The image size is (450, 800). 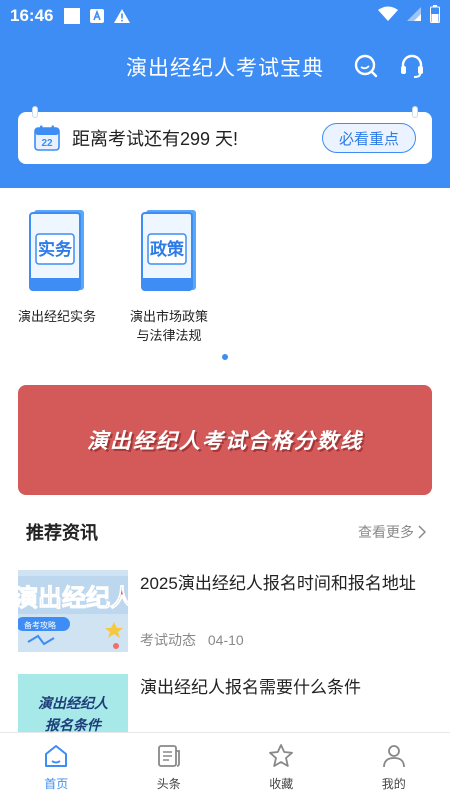 What do you see at coordinates (225, 612) in the screenshot?
I see `news-item: 演出经纪人 备考攻略 2025演出经纪人报名时间和报名地址 考试动态 04-10` at bounding box center [225, 612].